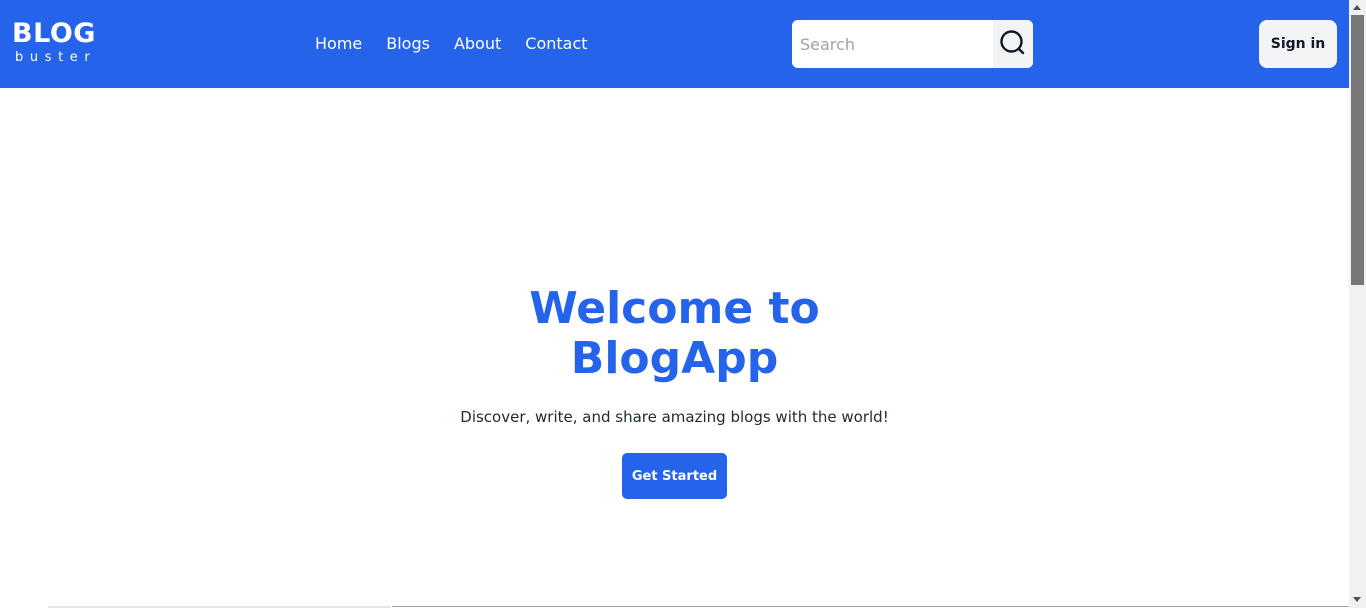 The height and width of the screenshot is (608, 1366). I want to click on nav-link-blogs: Blogs, so click(408, 44).